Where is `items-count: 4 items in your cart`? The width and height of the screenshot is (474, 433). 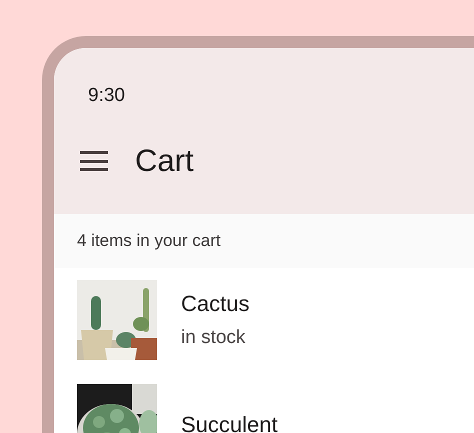
items-count: 4 items in your cart is located at coordinates (149, 241).